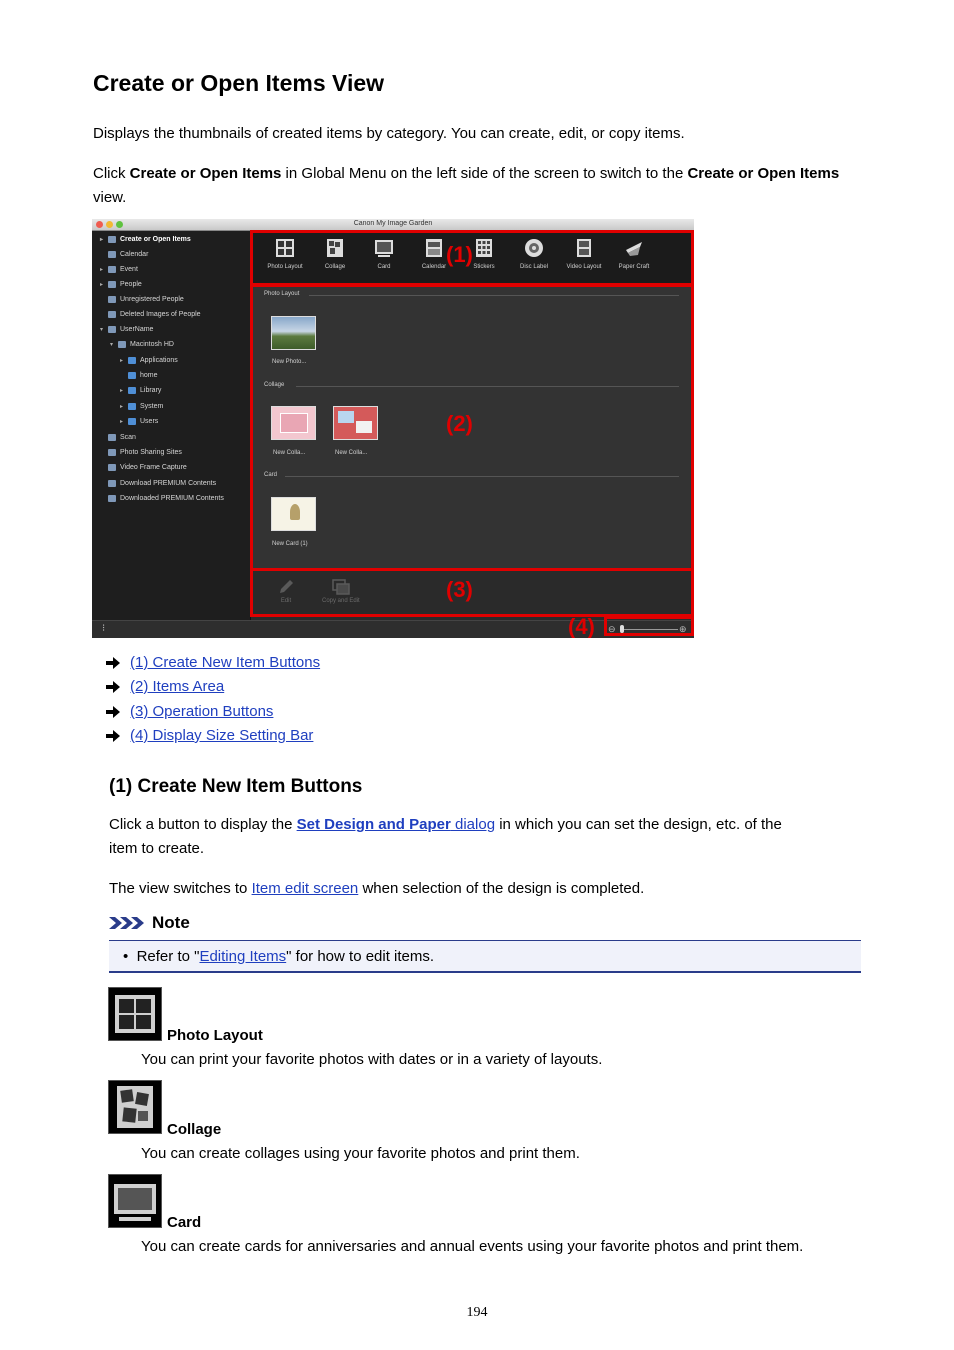  I want to click on link-create-new-item-buttons: (1) Create New Item Buttons, so click(225, 662).